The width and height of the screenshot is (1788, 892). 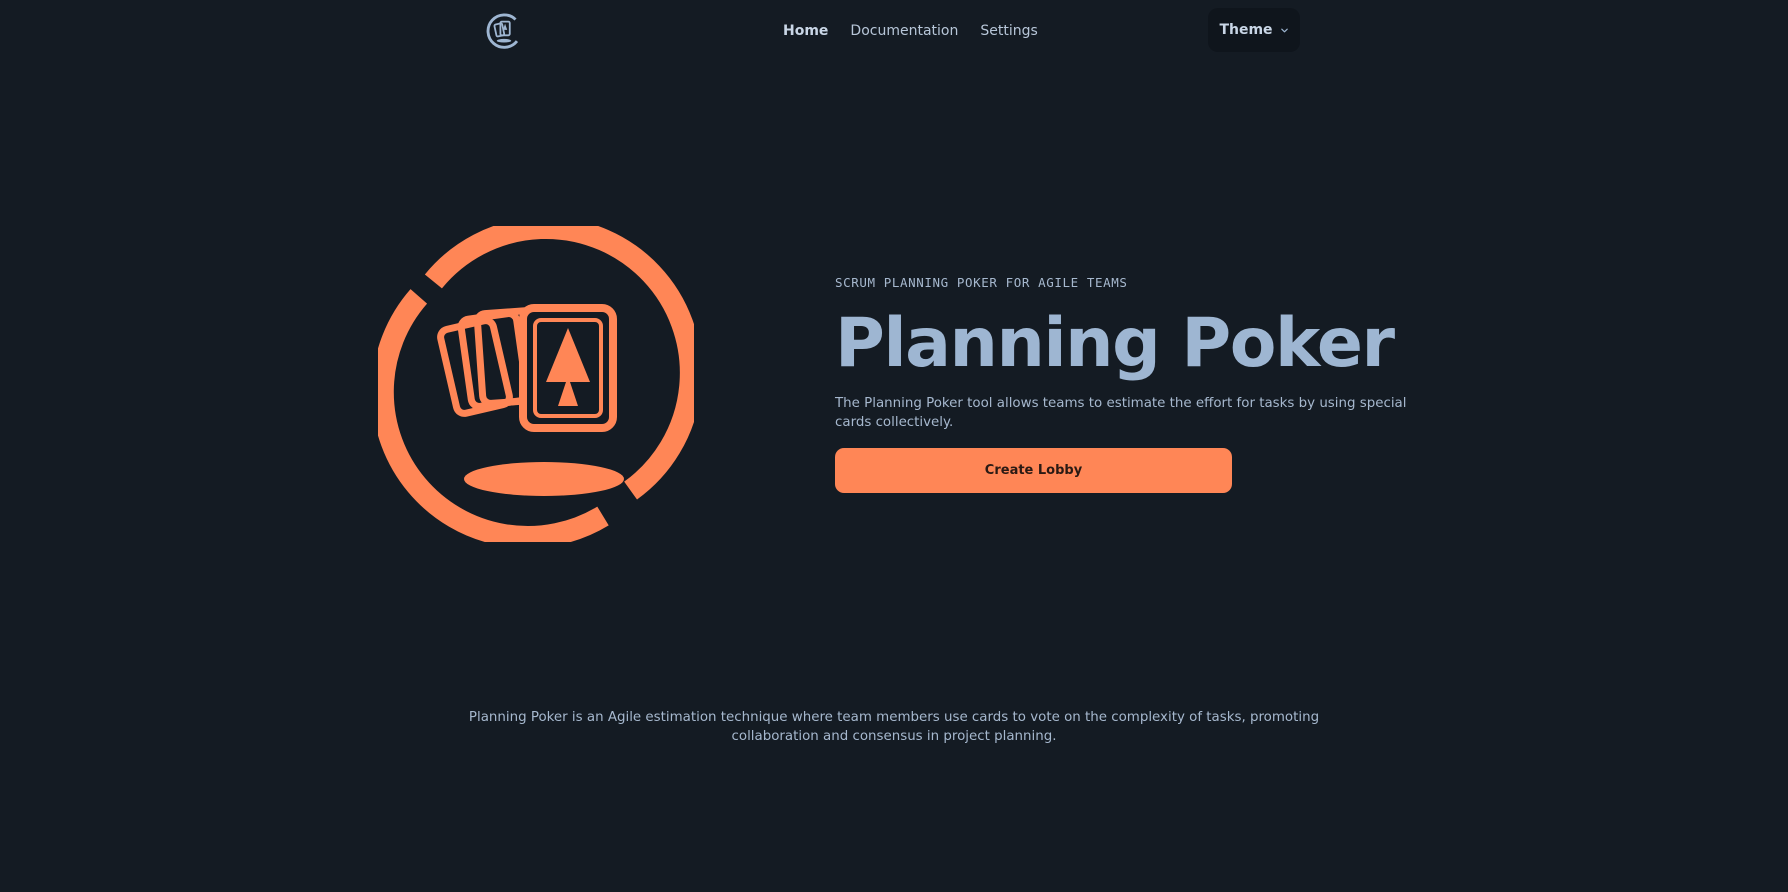 I want to click on page-title: Planning Poker, so click(x=1115, y=343).